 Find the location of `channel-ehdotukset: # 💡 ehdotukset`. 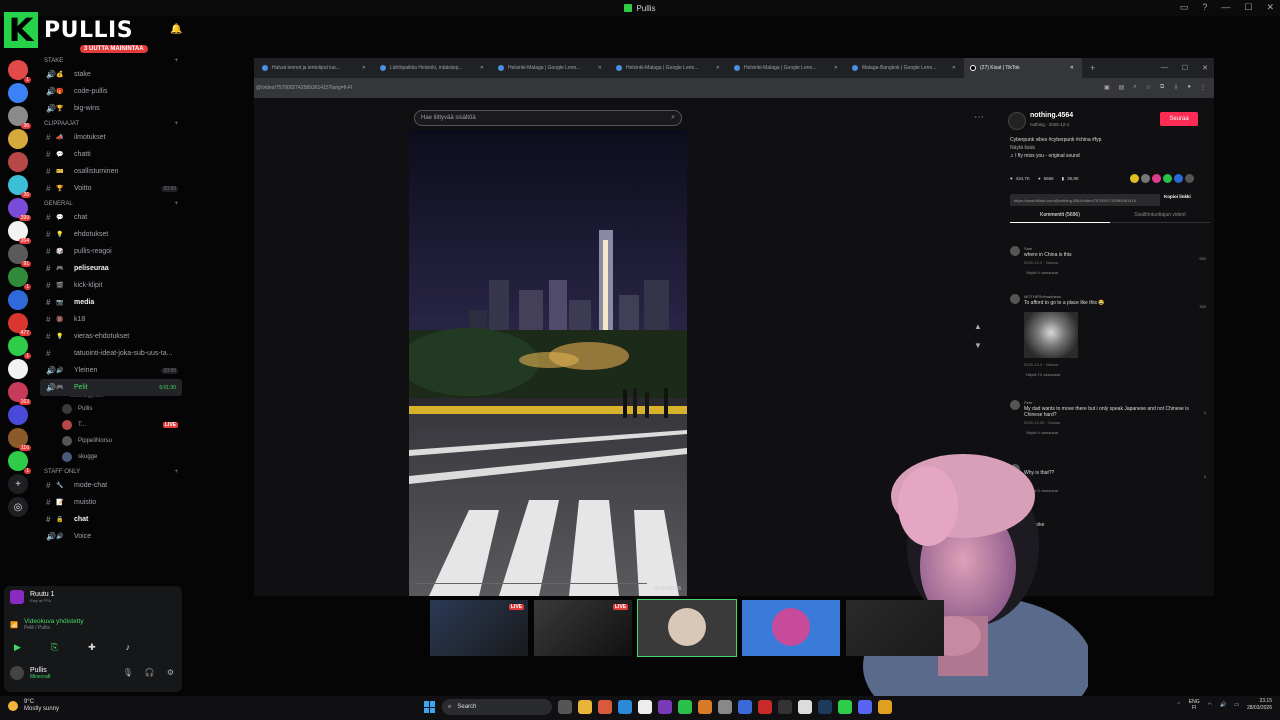

channel-ehdotukset: # 💡 ehdotukset is located at coordinates (111, 234).